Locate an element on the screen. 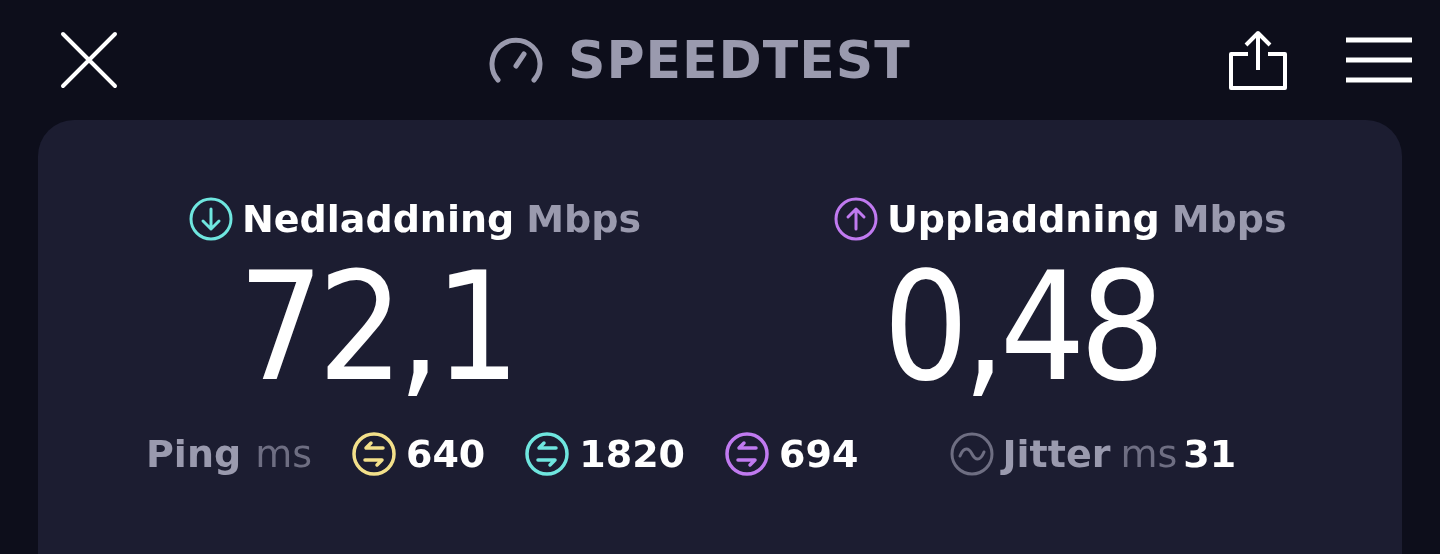 Image resolution: width=1440 pixels, height=554 pixels. share-icon is located at coordinates (1258, 60).